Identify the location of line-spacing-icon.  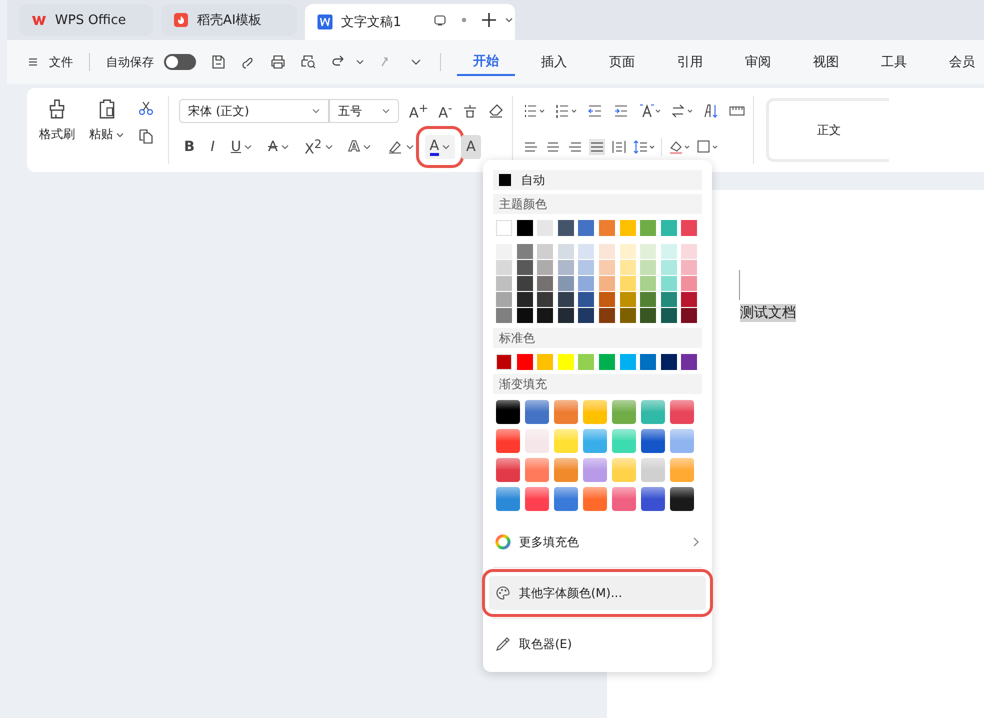
(644, 147).